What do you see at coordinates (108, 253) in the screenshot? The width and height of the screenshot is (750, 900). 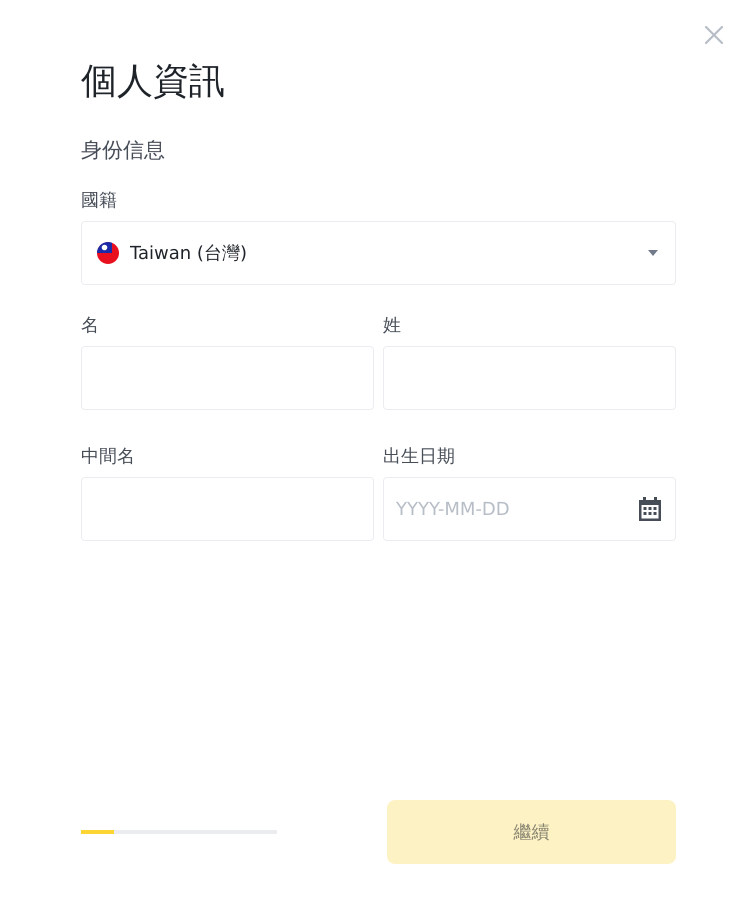 I see `flag-icon` at bounding box center [108, 253].